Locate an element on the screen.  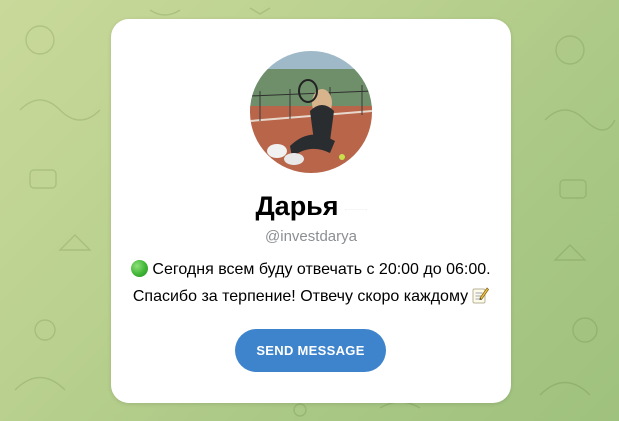
profile-name-row: Дарья is located at coordinates (311, 206).